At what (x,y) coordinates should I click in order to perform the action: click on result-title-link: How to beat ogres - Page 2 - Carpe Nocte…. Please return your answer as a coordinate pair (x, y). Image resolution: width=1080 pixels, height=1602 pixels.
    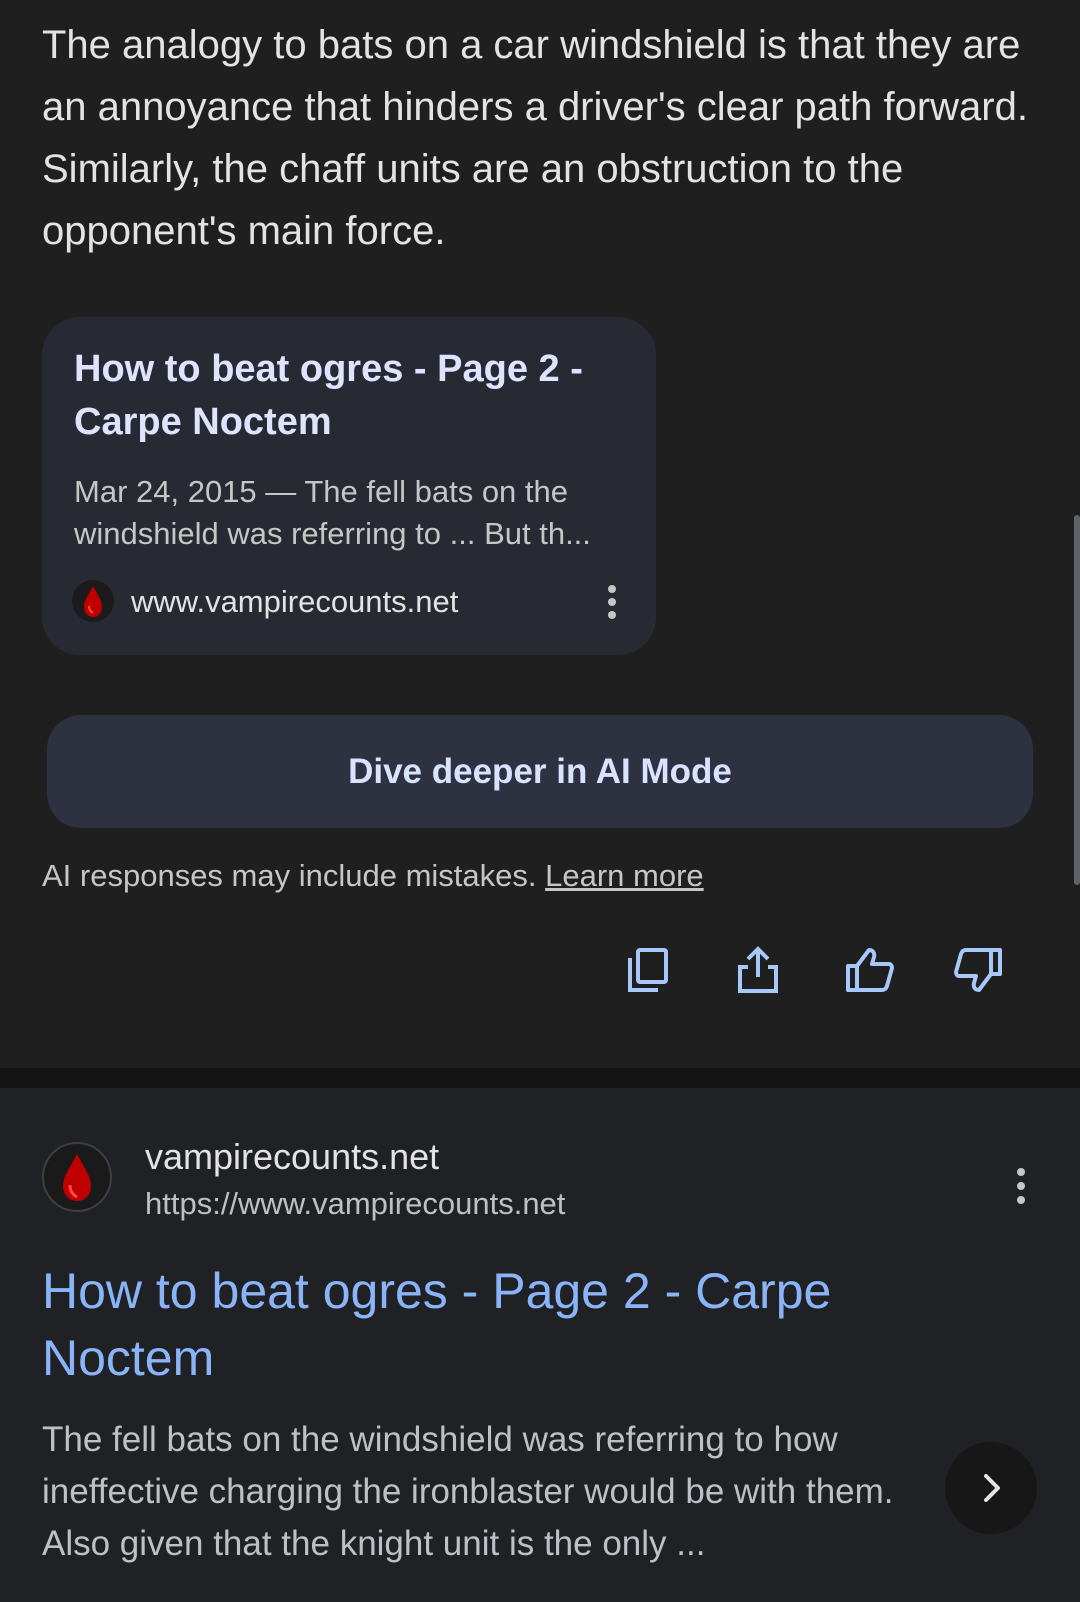
    Looking at the image, I should click on (492, 1325).